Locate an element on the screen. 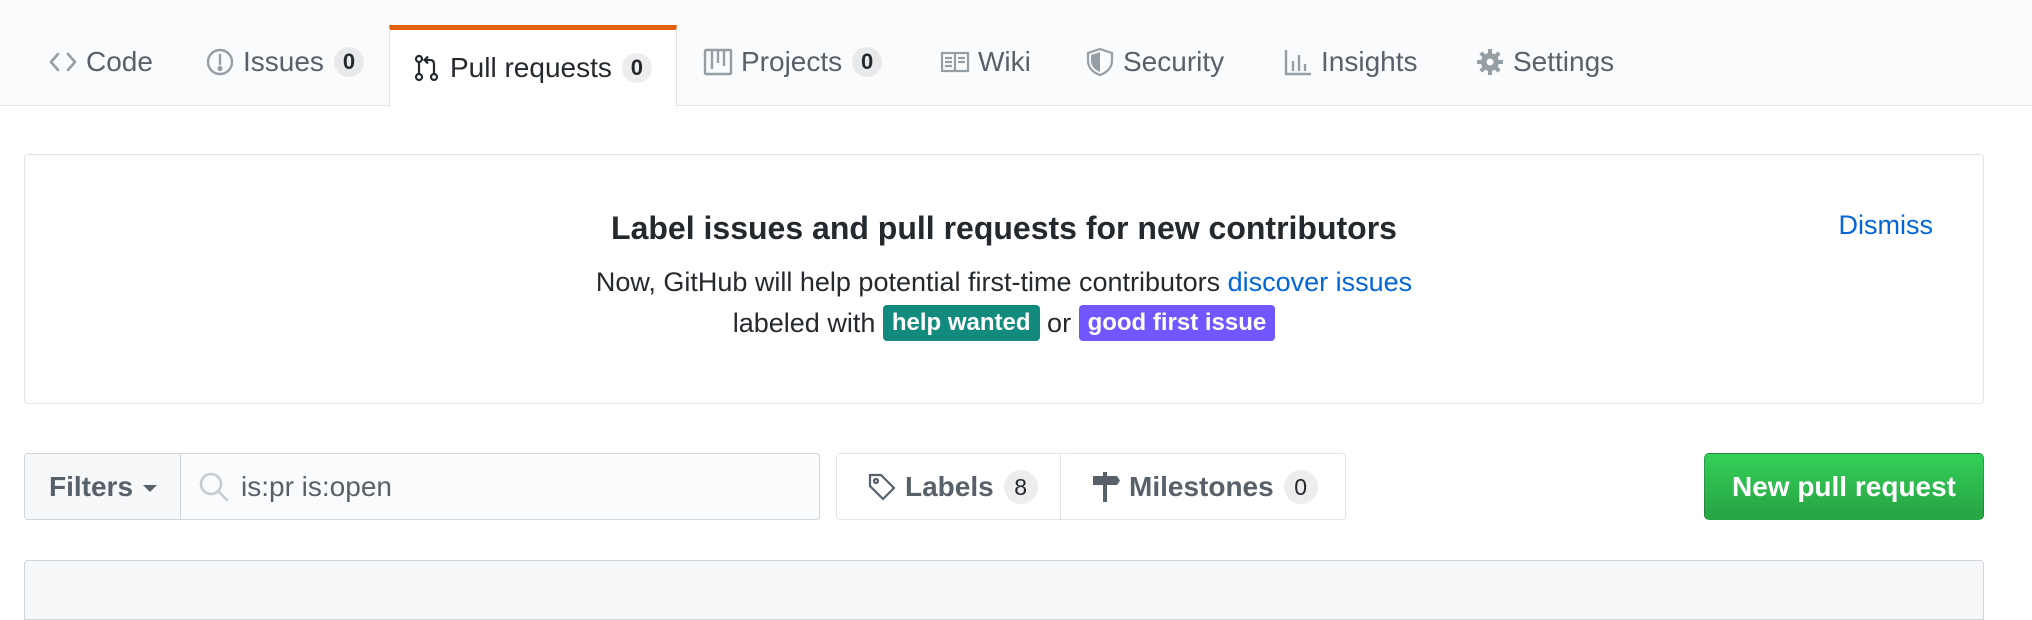  labels-label: Labels is located at coordinates (949, 486).